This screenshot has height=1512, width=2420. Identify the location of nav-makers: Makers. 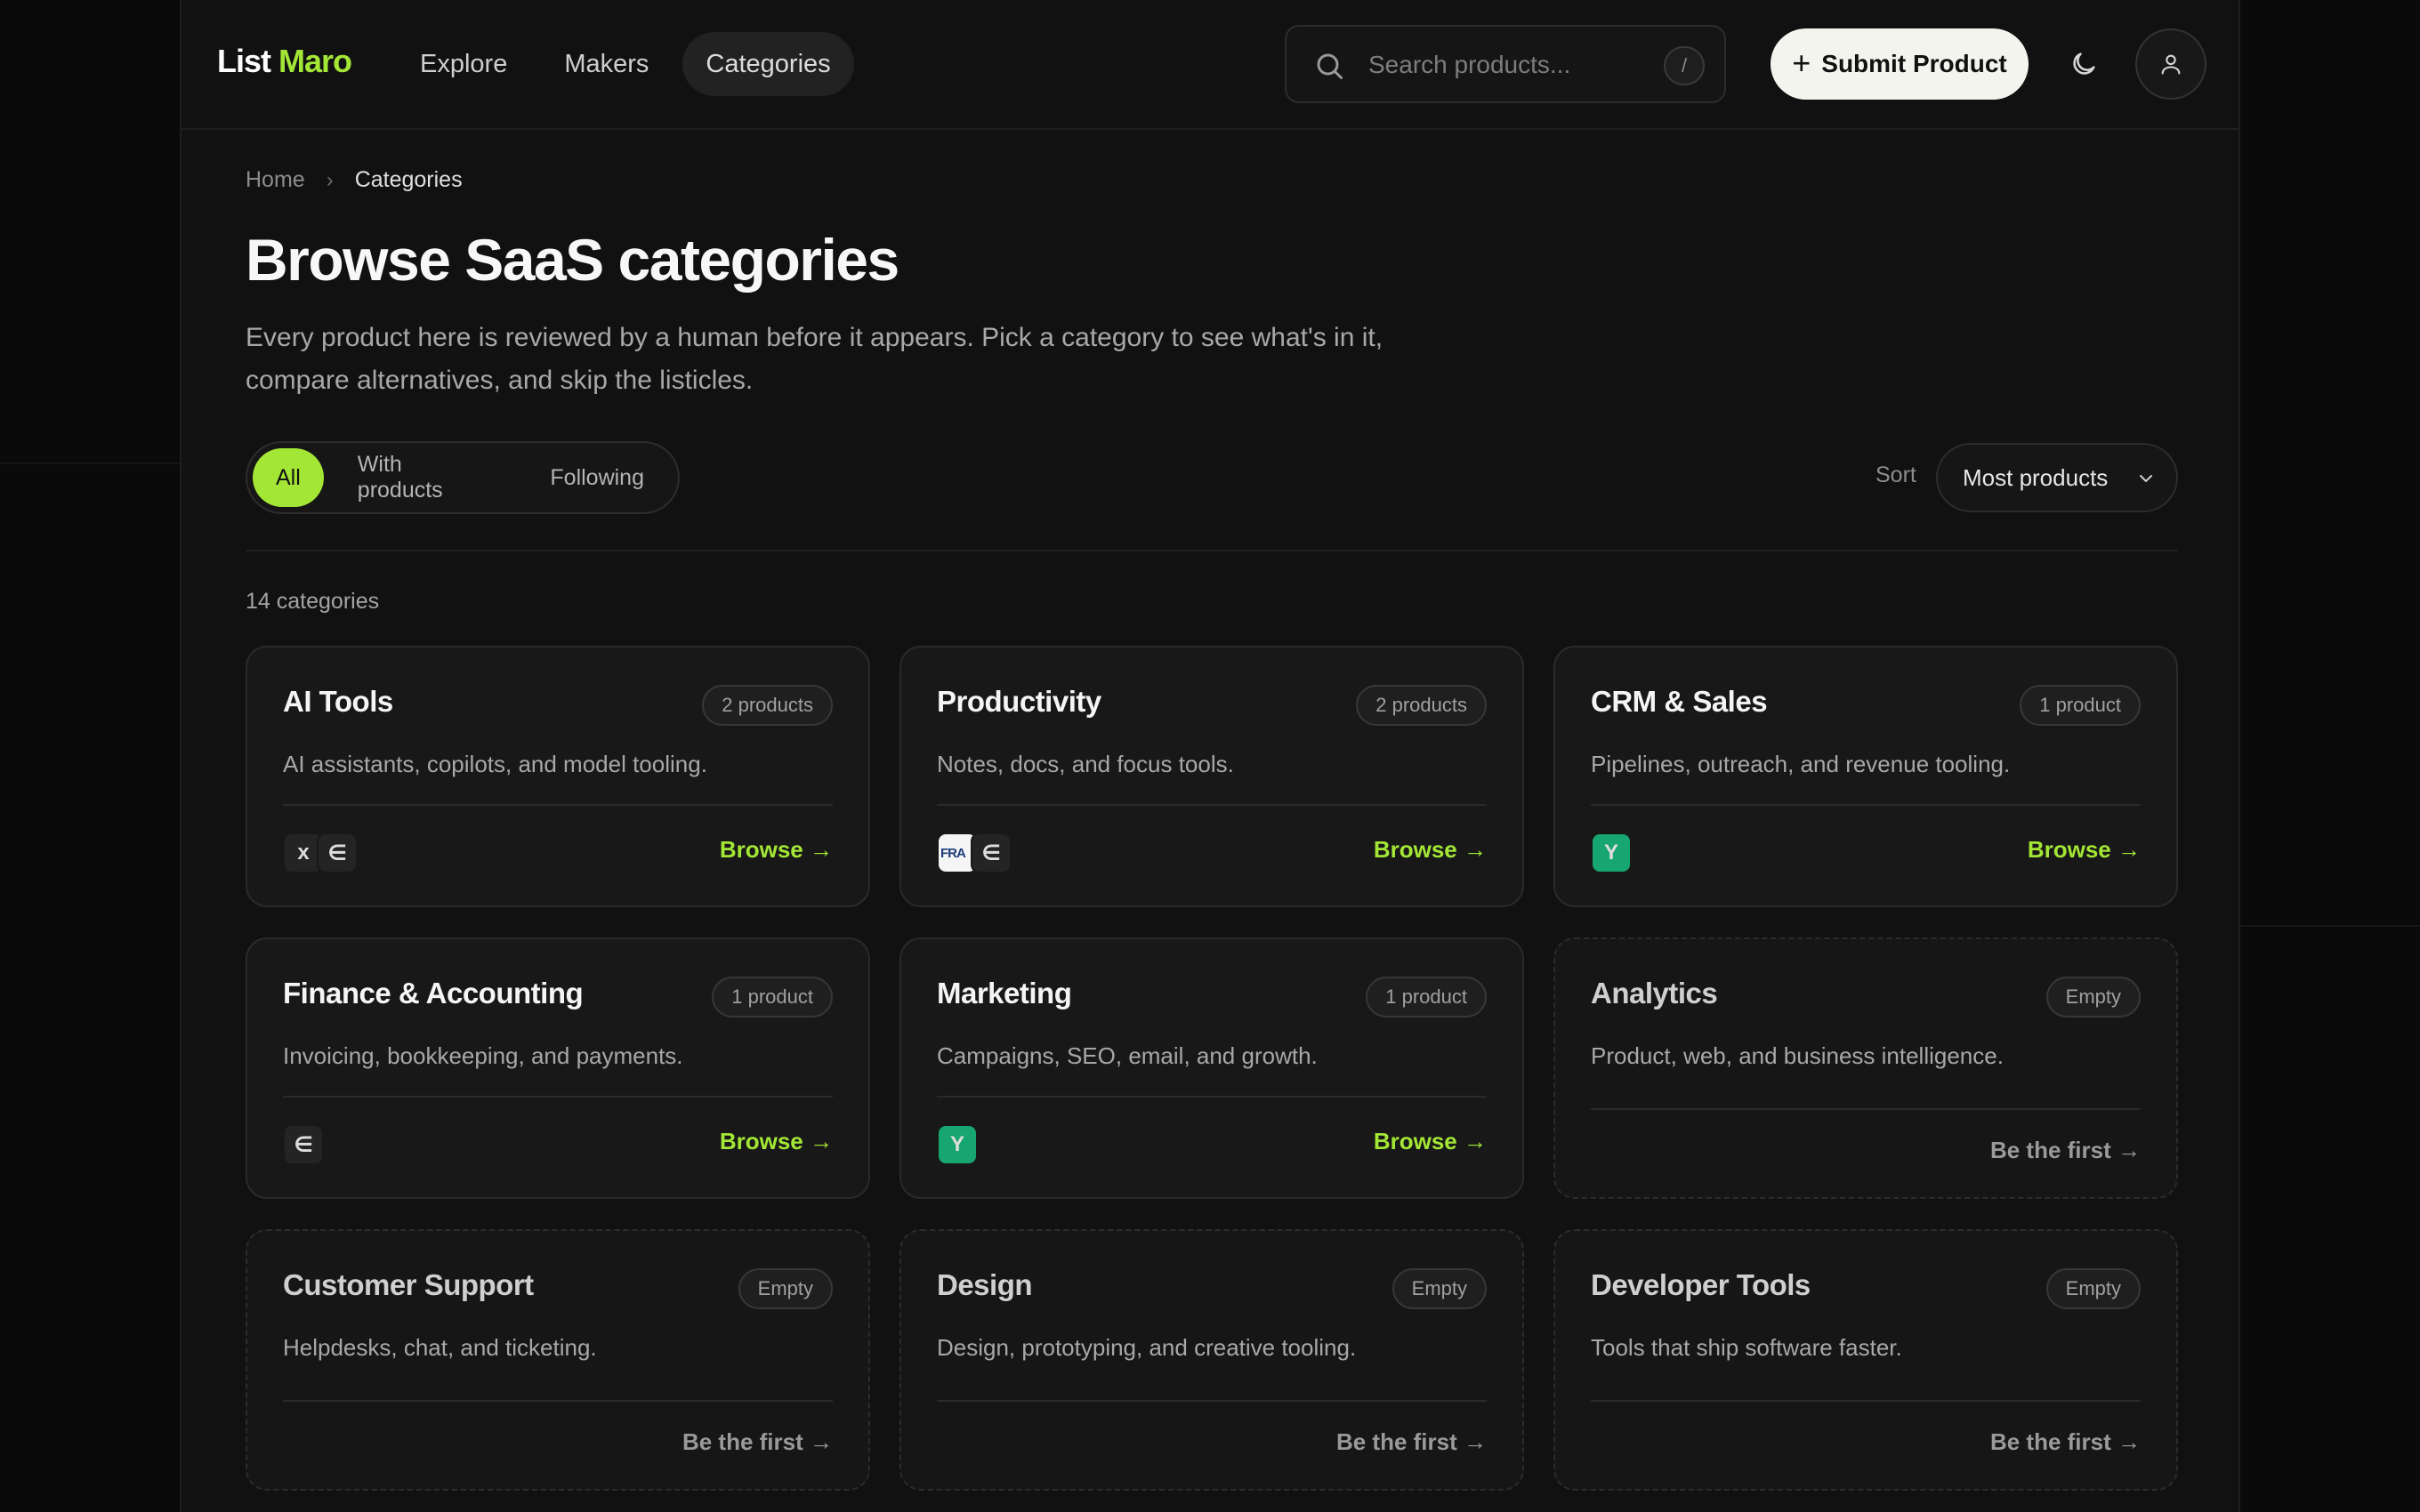
(606, 64).